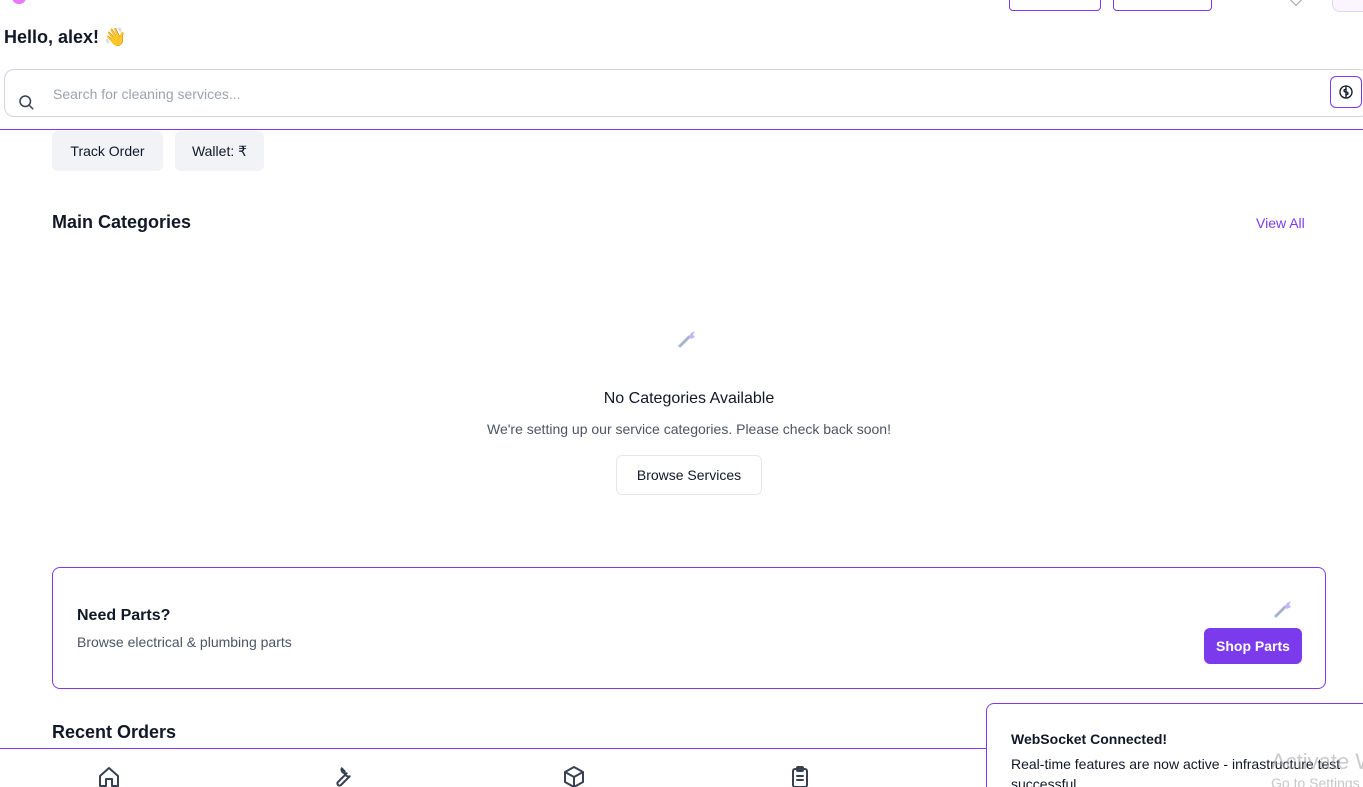 This screenshot has height=787, width=1363. What do you see at coordinates (1089, 739) in the screenshot?
I see `toast-title: WebSocket Connected!` at bounding box center [1089, 739].